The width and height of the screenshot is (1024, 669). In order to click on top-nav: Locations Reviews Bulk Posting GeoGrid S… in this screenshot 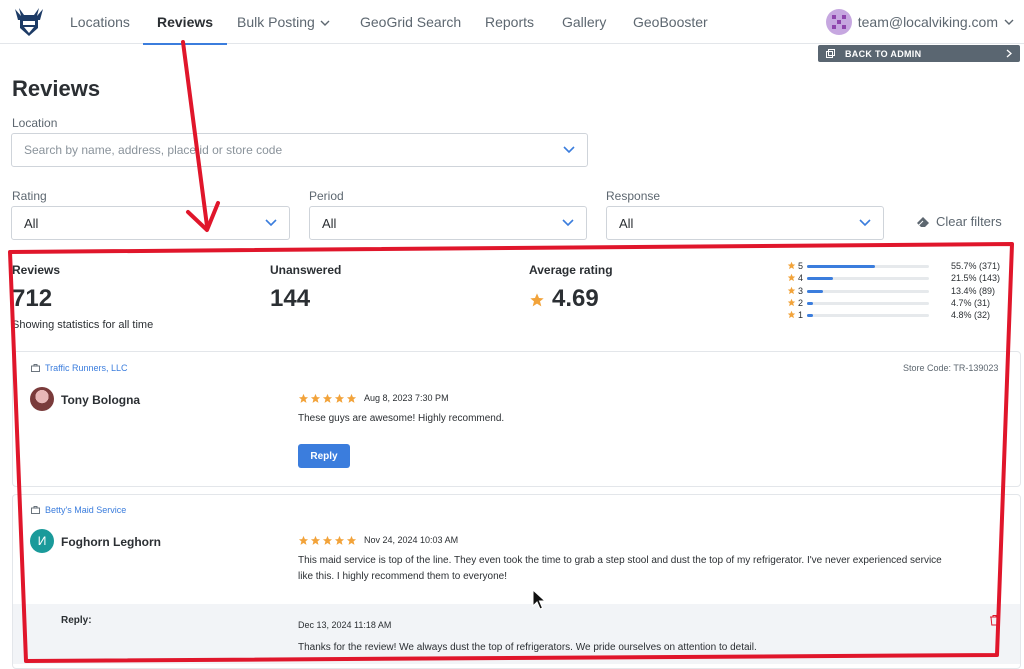, I will do `click(512, 22)`.